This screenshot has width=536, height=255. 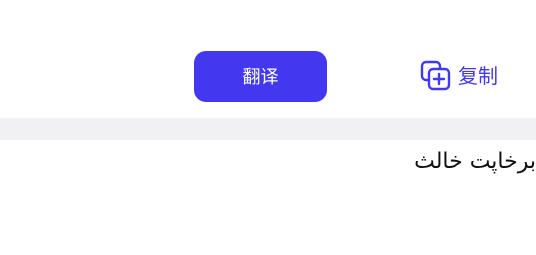 I want to click on section-divider, so click(x=268, y=129).